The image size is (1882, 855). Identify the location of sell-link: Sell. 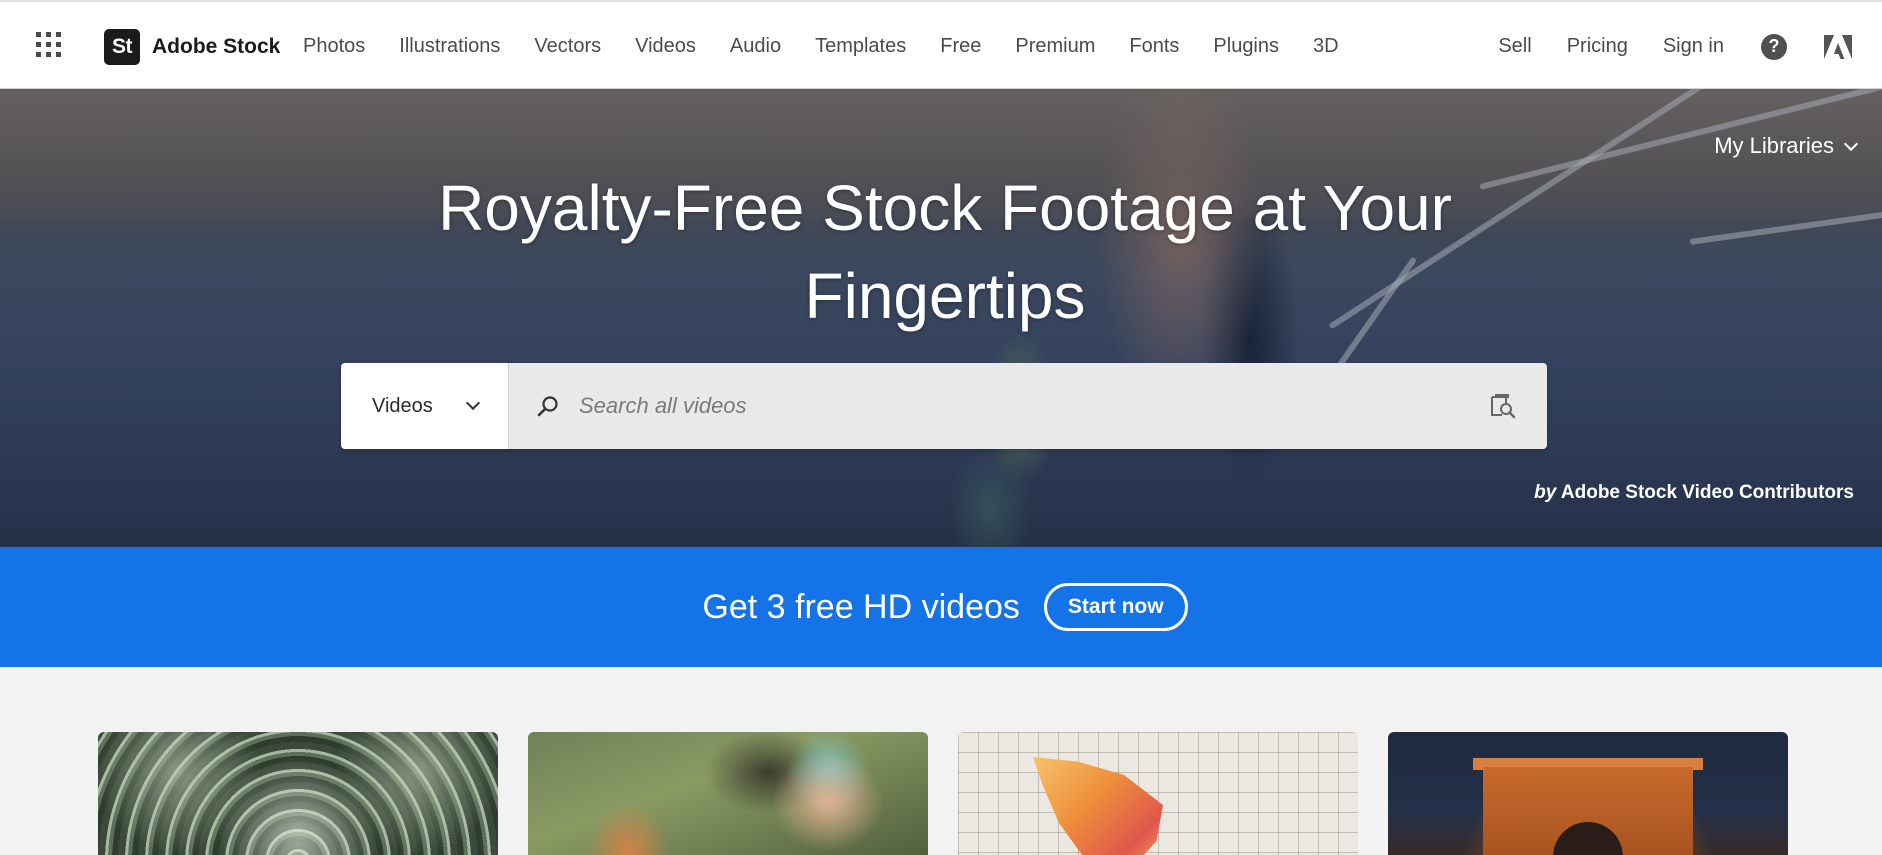
(1514, 46).